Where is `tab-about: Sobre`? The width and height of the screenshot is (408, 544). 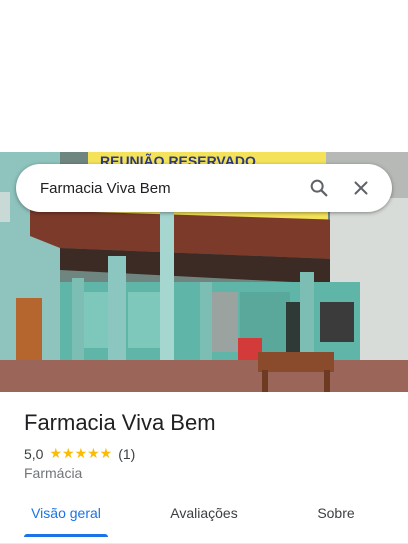
tab-about: Sobre is located at coordinates (336, 513).